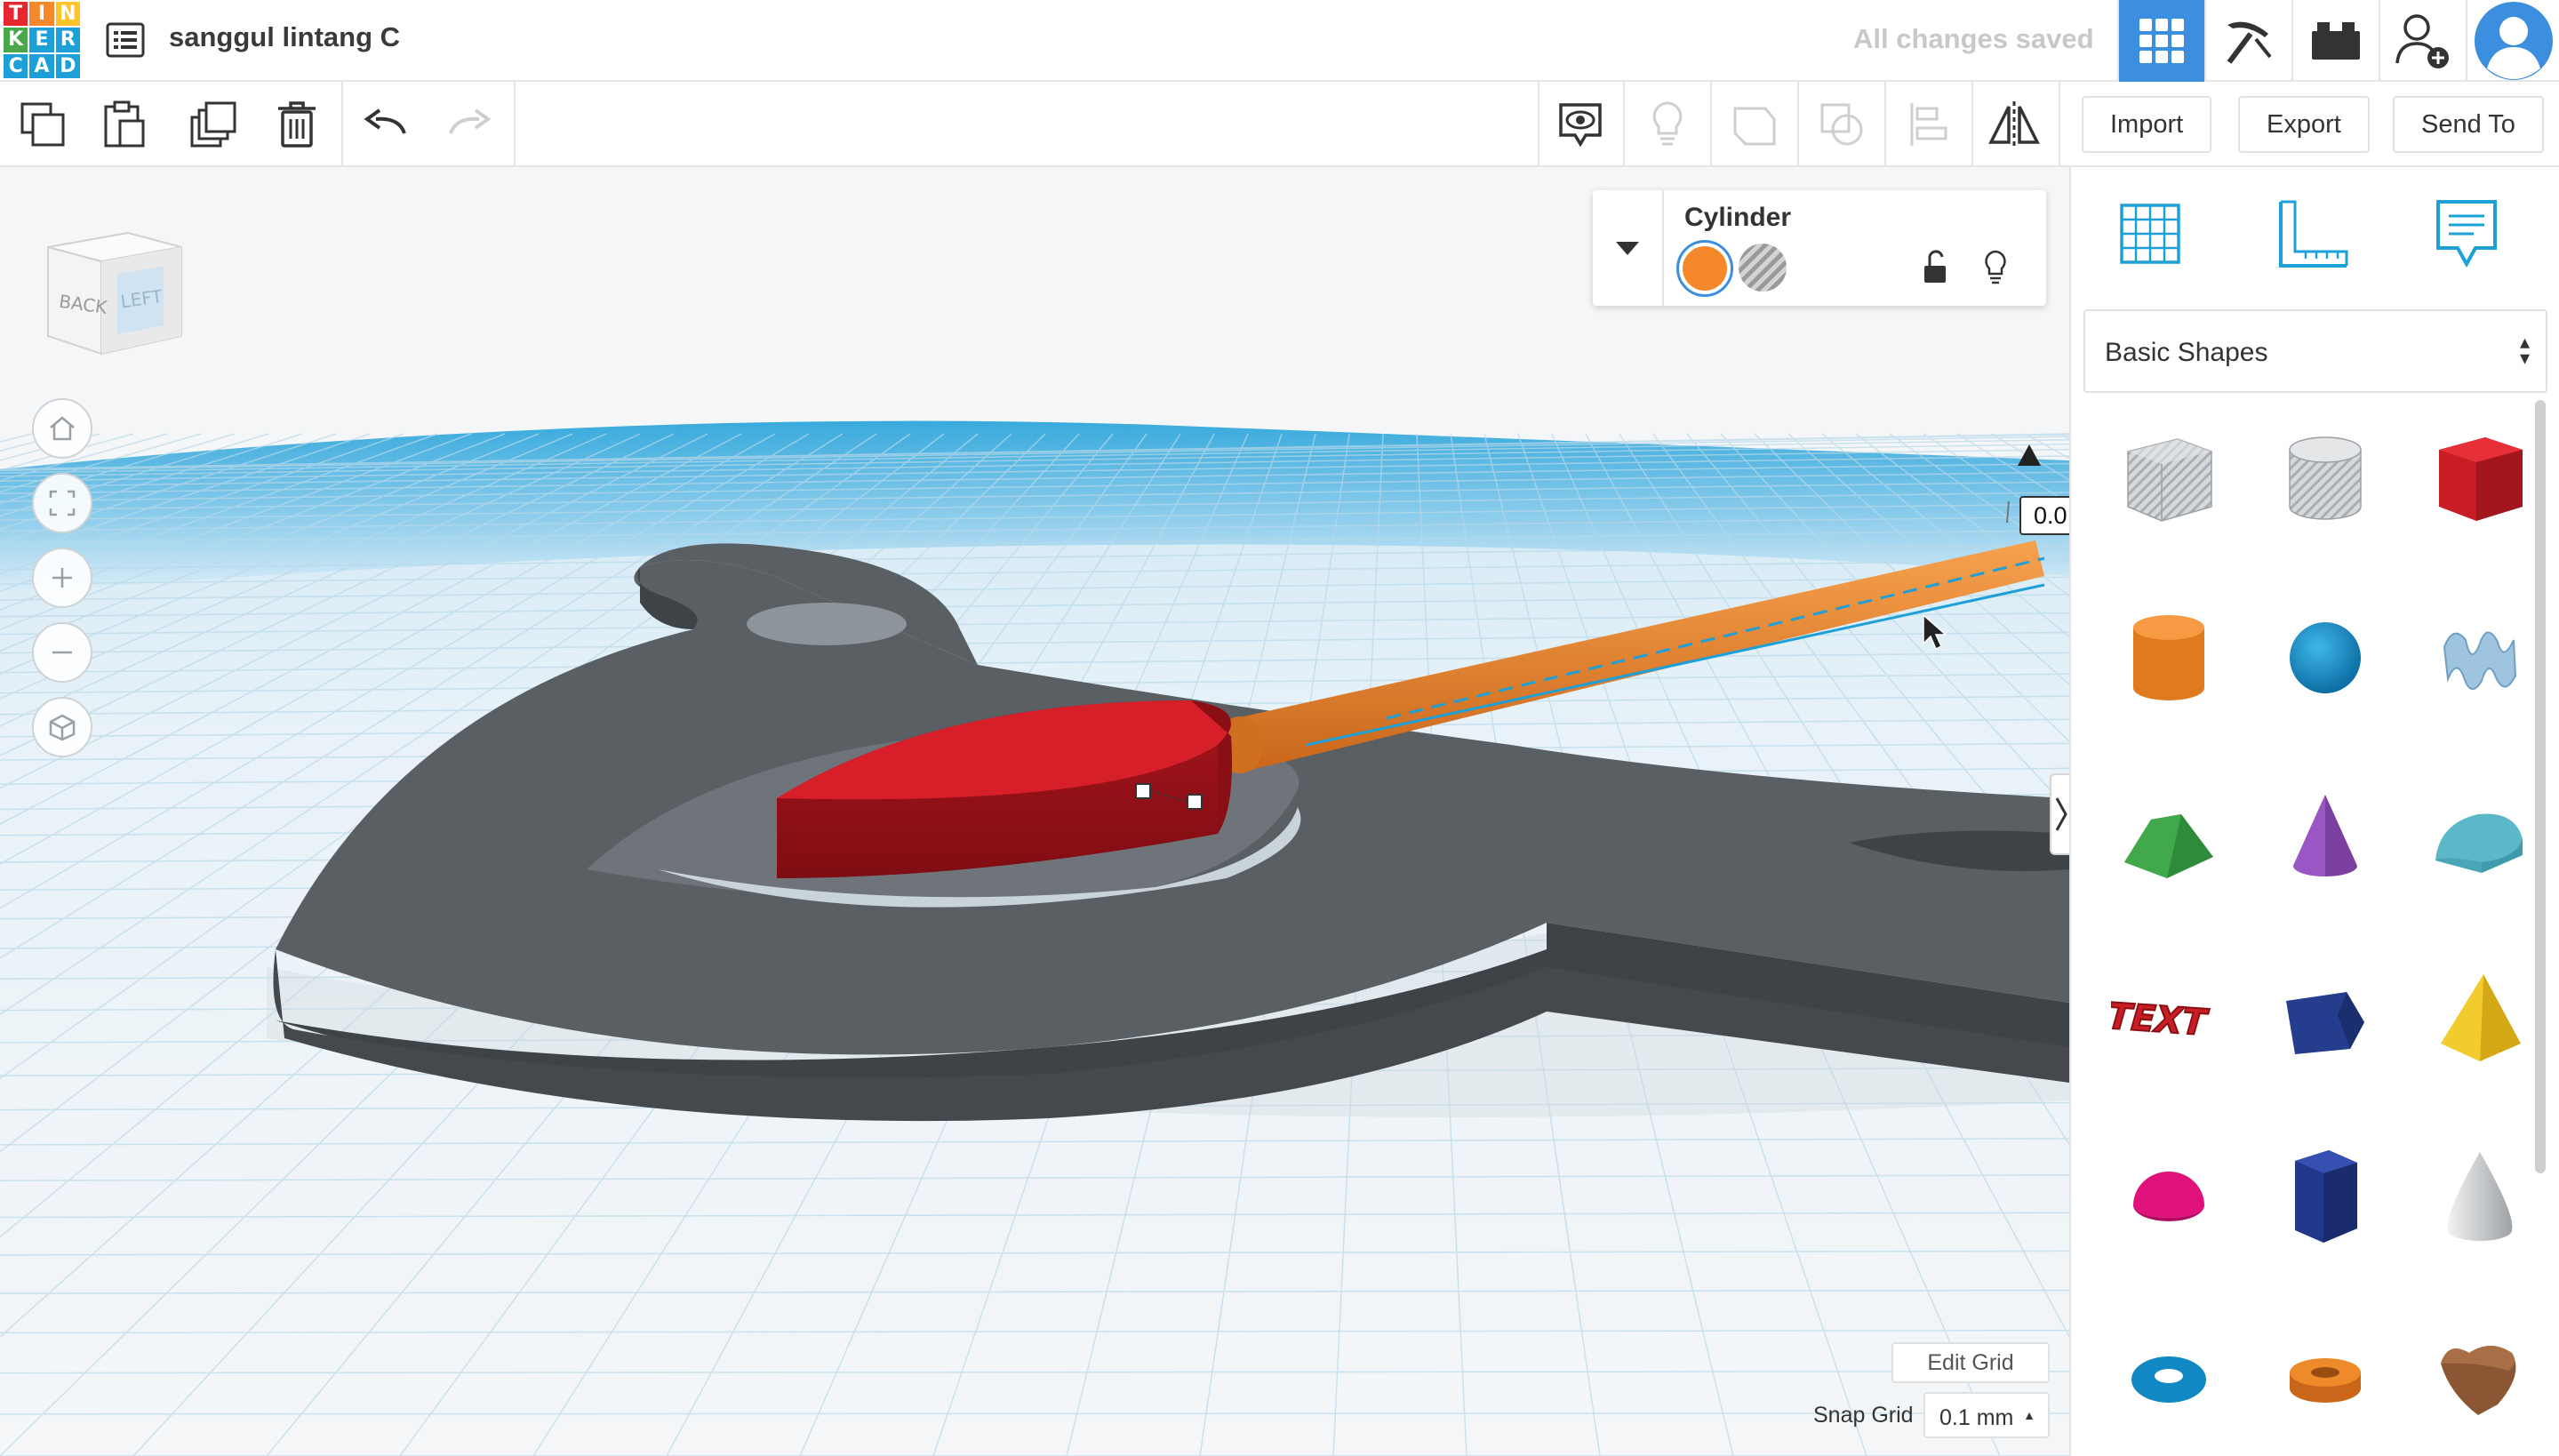  What do you see at coordinates (2480, 658) in the screenshot?
I see `shape-scribble` at bounding box center [2480, 658].